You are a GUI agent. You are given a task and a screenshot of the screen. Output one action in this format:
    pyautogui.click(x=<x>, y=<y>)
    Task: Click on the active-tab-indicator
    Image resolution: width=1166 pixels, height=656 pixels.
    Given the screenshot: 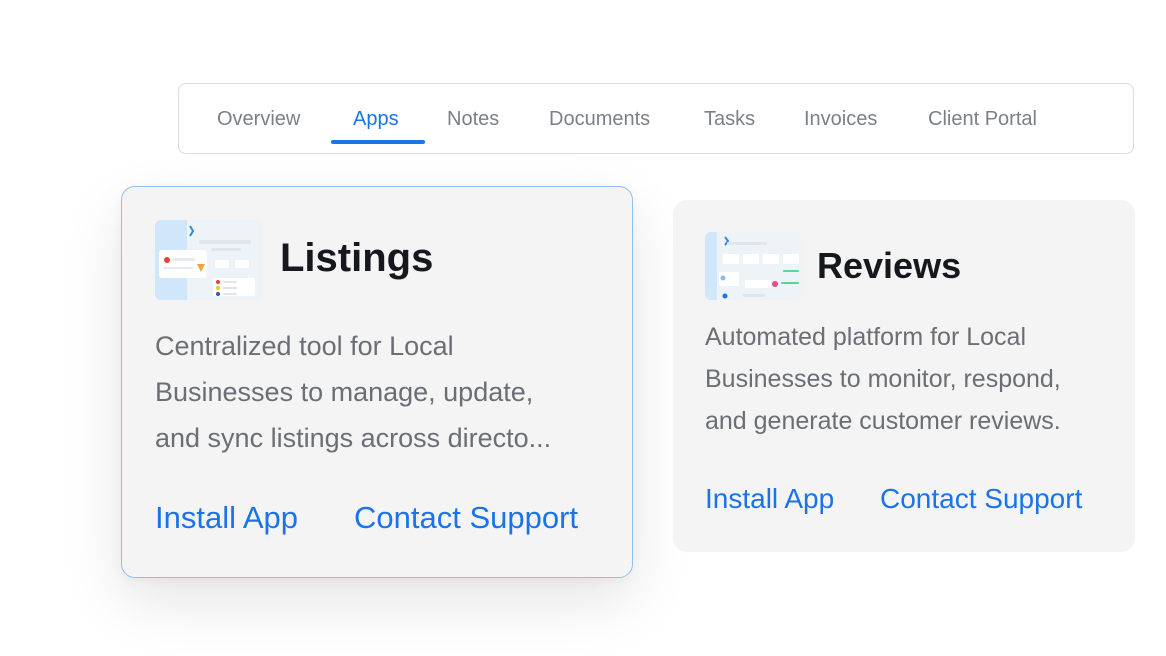 What is the action you would take?
    pyautogui.click(x=378, y=142)
    